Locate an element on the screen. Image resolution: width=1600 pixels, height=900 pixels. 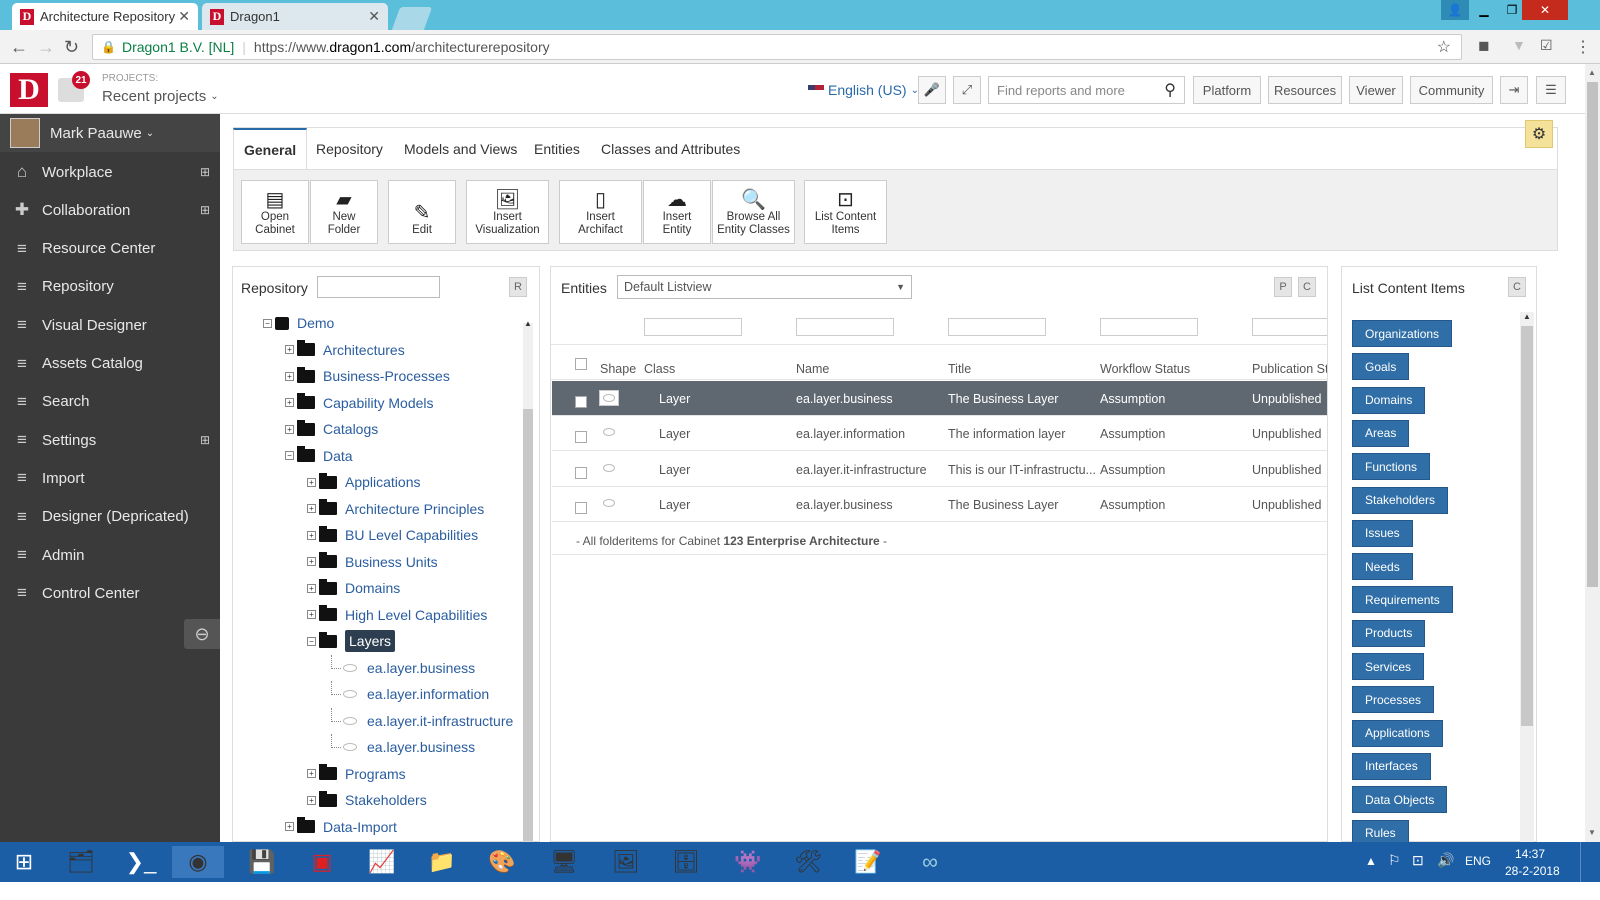
powershell-icon: ❯_ is located at coordinates (141, 862).